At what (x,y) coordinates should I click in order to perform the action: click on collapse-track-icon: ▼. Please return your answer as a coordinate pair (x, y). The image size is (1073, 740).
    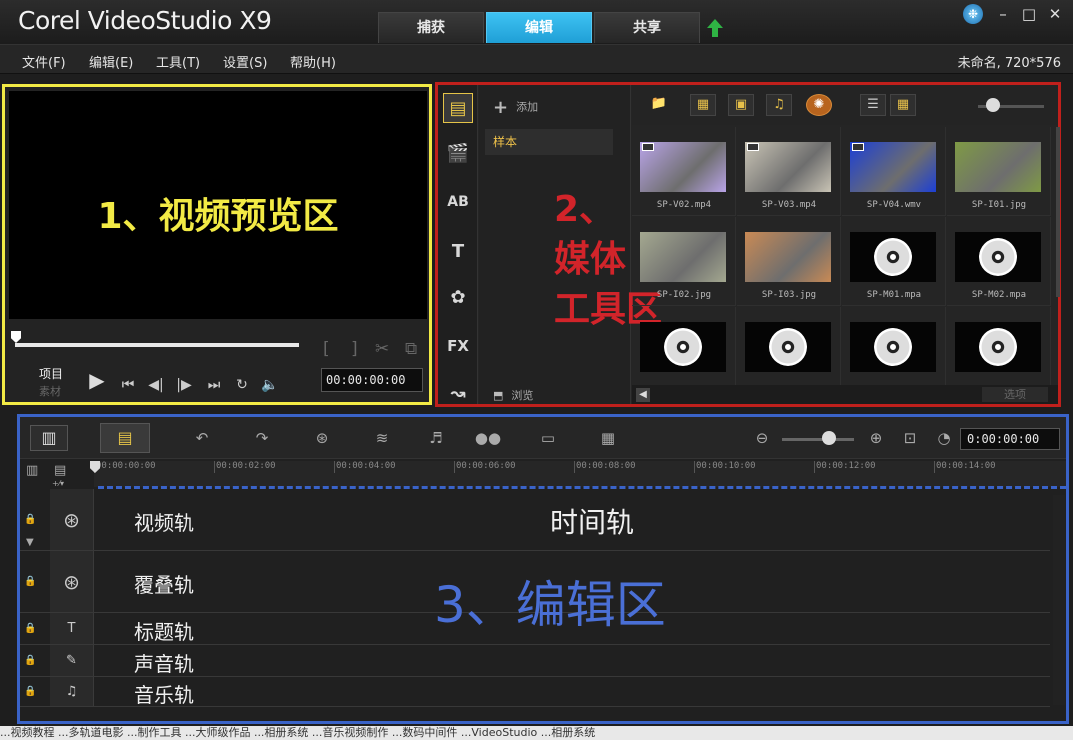
    Looking at the image, I should click on (30, 542).